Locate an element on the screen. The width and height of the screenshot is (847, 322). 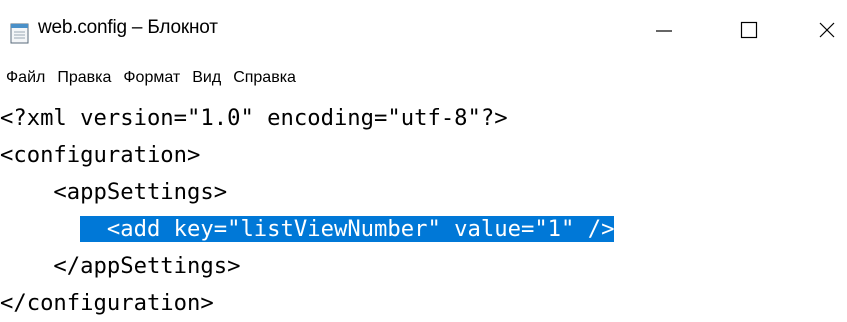
minimize-icon is located at coordinates (664, 32).